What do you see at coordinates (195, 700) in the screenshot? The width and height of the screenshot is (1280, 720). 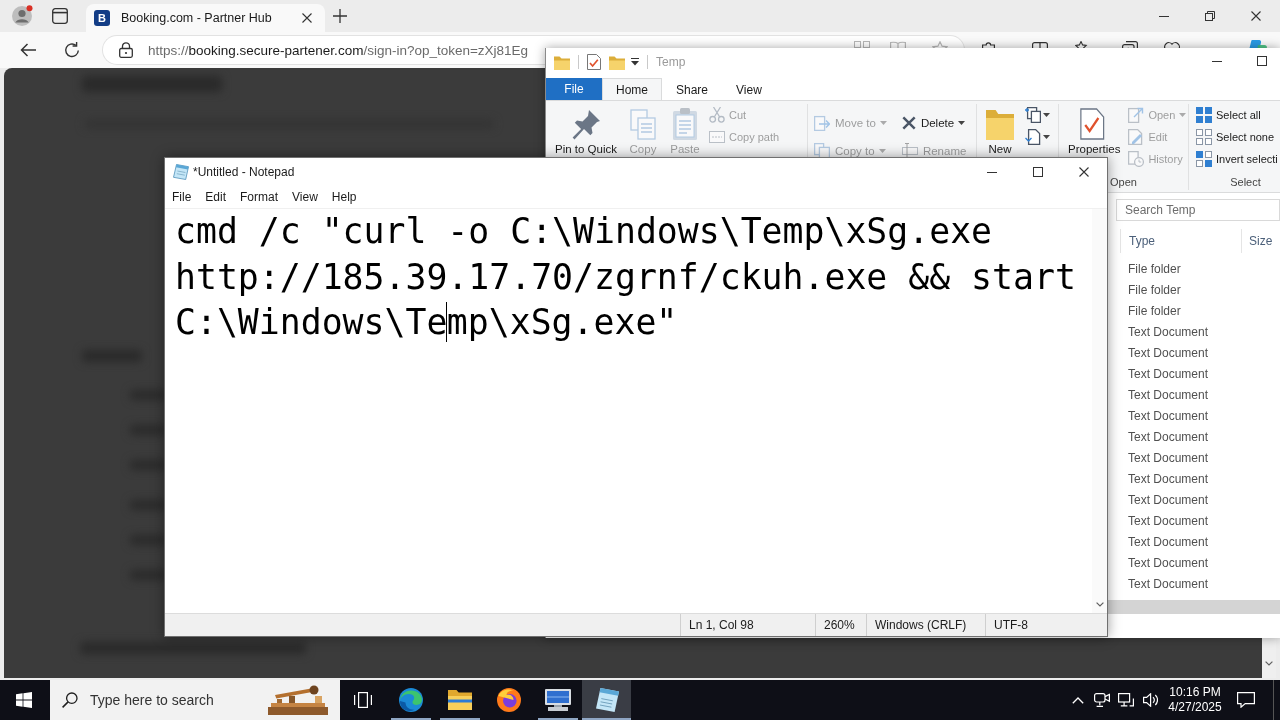 I see `search-field: Type here to search` at bounding box center [195, 700].